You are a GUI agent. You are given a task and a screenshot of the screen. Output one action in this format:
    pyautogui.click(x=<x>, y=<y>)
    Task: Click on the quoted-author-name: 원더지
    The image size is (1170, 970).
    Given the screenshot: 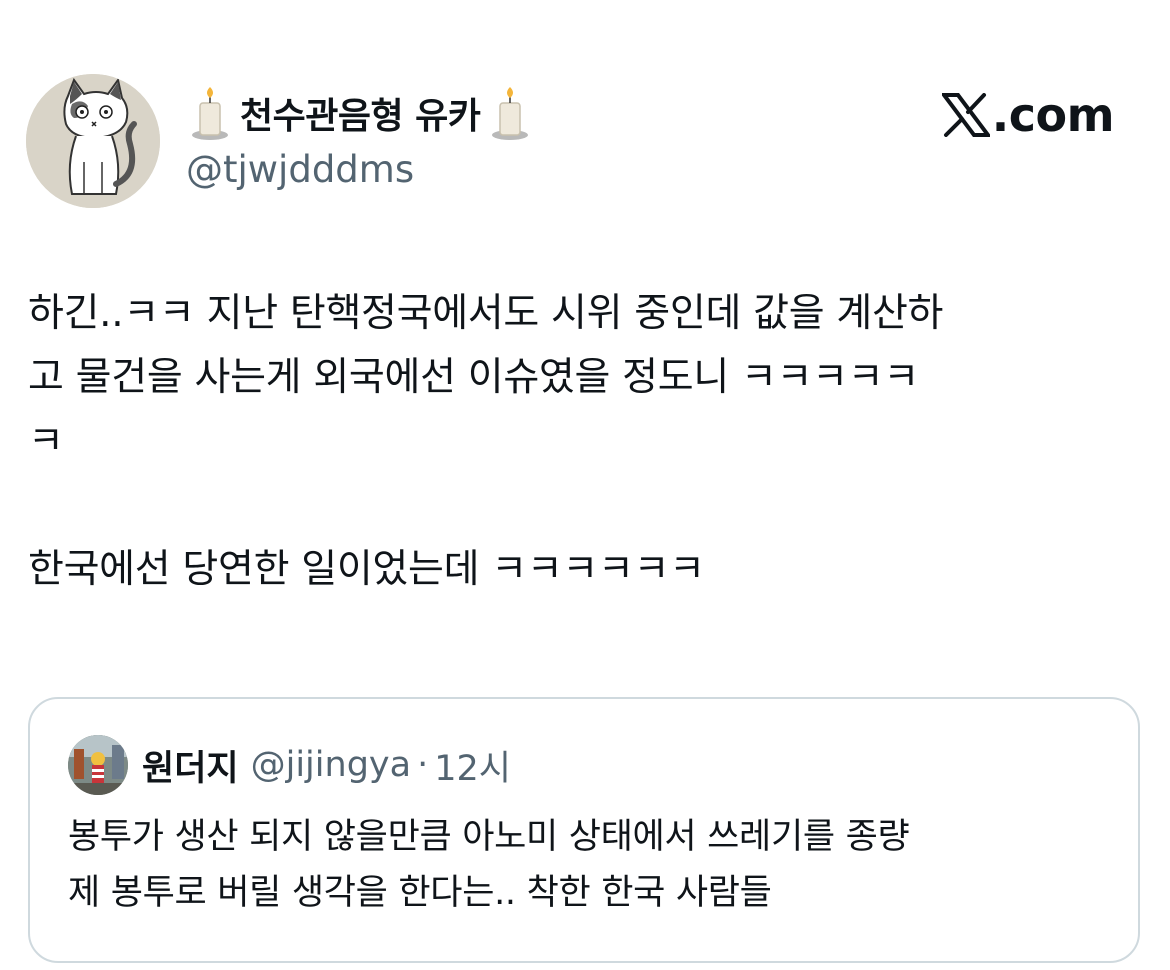 What is the action you would take?
    pyautogui.click(x=190, y=768)
    